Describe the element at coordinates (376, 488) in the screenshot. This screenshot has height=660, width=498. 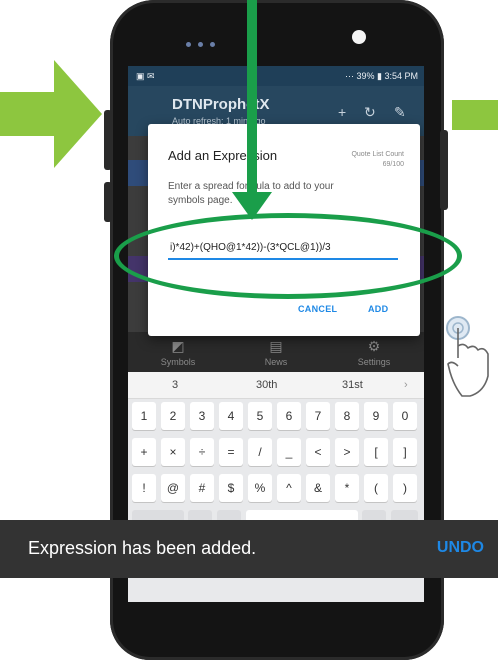
I see `key: (` at that location.